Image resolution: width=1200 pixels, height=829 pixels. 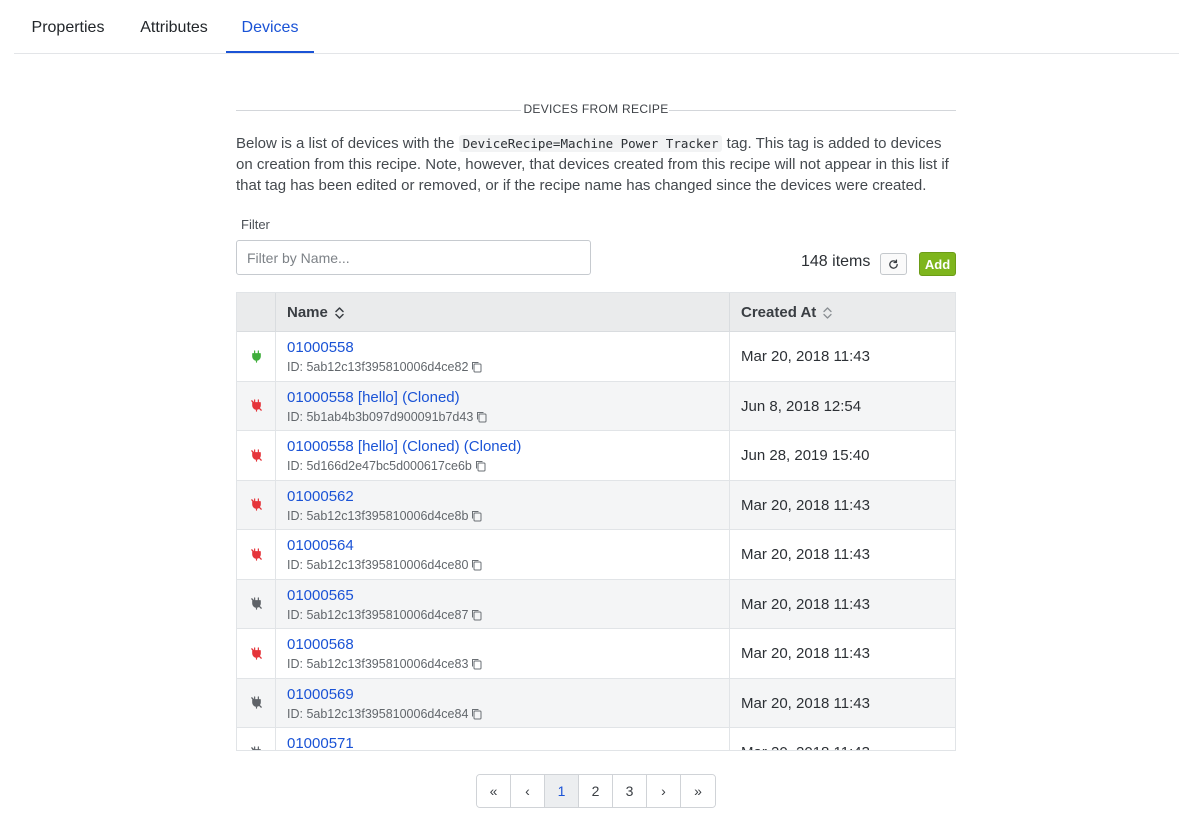 What do you see at coordinates (590, 143) in the screenshot?
I see `recipe-tag: DeviceRecipe=Machine Power Tracker` at bounding box center [590, 143].